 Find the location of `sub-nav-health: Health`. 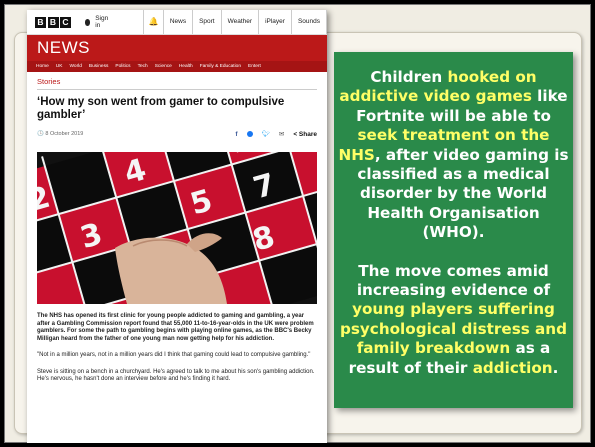

sub-nav-health: Health is located at coordinates (186, 66).